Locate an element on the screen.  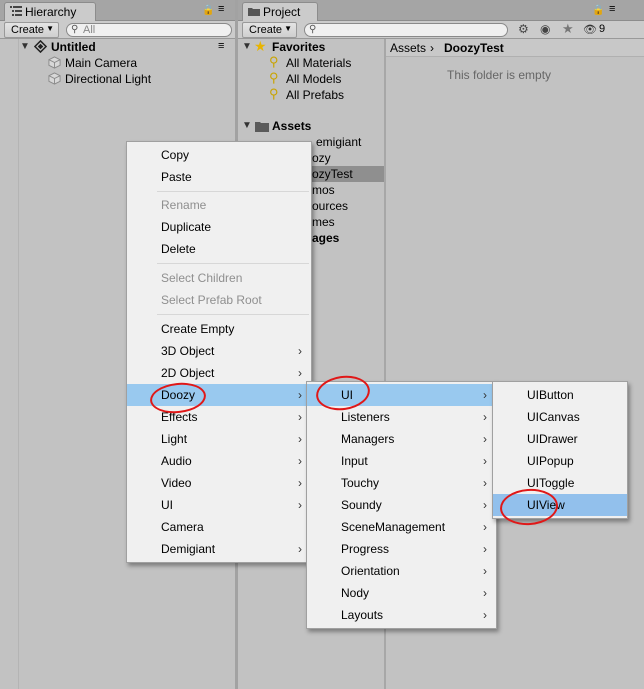
assets-row: ▼ Assets is located at coordinates (311, 126).